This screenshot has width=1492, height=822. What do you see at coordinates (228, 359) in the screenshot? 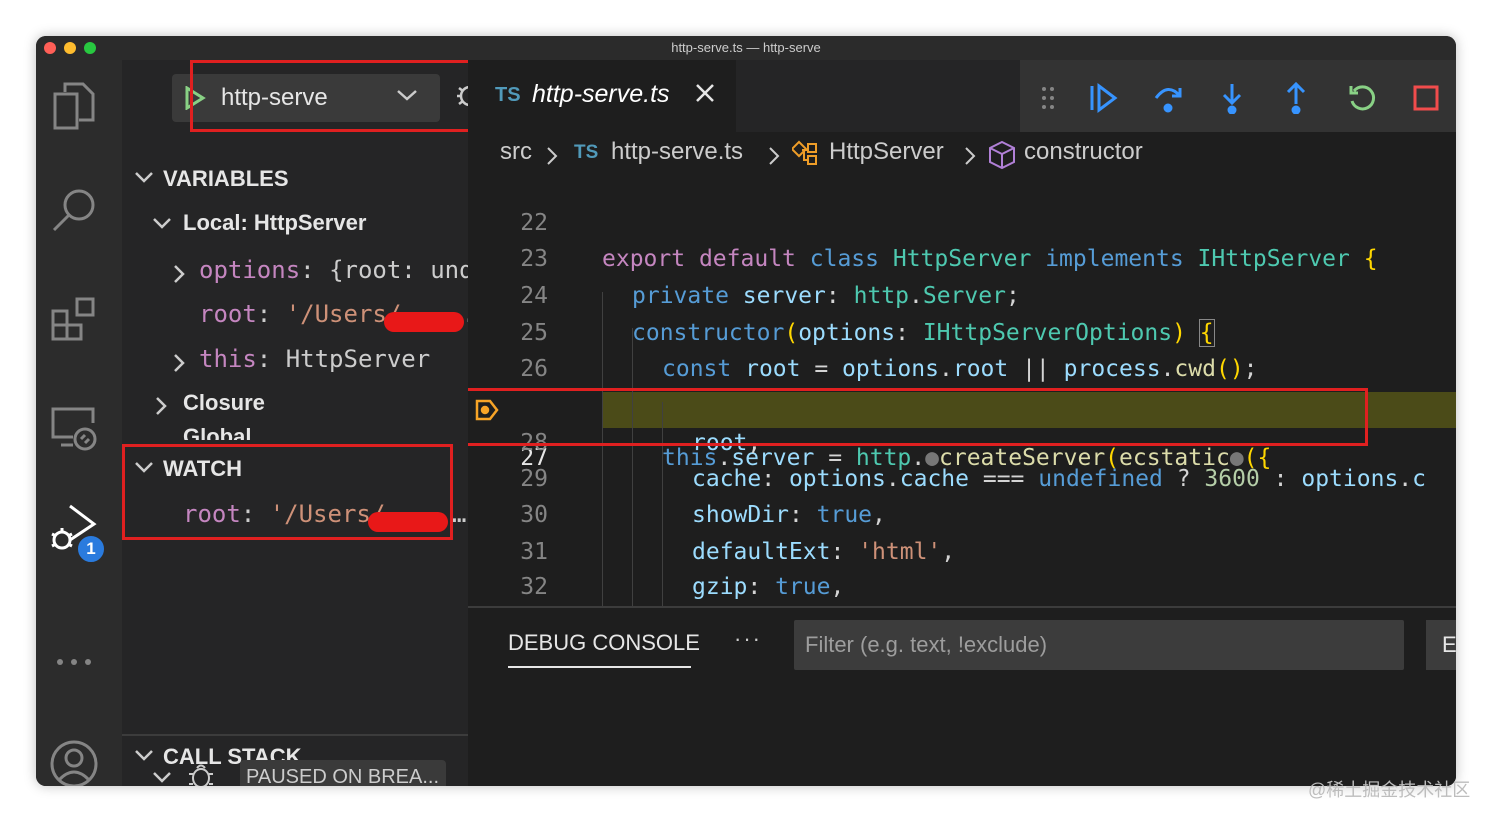
I see `variable-name: this` at bounding box center [228, 359].